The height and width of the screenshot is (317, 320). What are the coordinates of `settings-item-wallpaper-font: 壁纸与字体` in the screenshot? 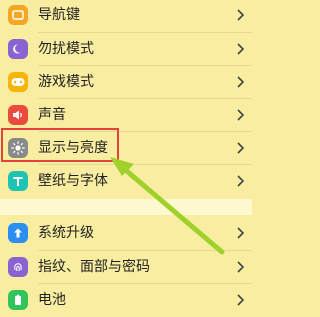 It's located at (126, 181).